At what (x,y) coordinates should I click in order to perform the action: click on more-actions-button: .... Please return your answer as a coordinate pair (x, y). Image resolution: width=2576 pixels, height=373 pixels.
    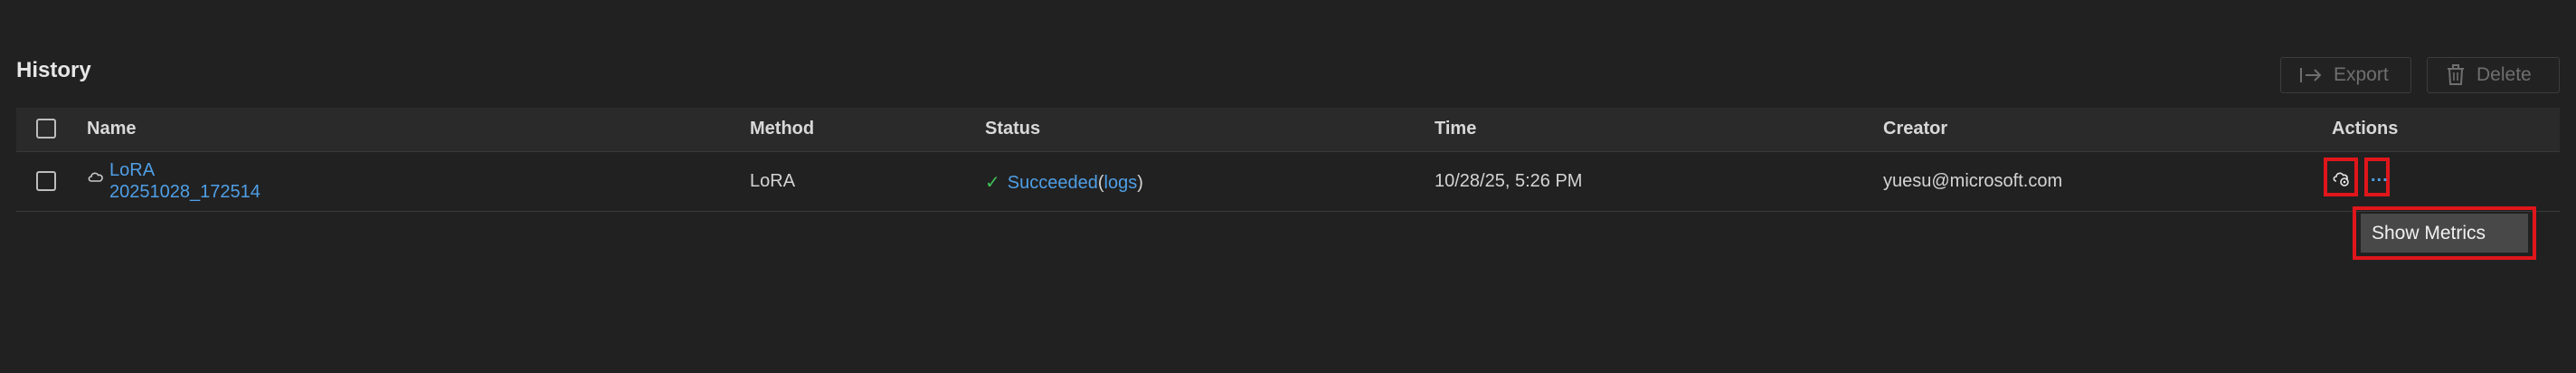
    Looking at the image, I should click on (2377, 177).